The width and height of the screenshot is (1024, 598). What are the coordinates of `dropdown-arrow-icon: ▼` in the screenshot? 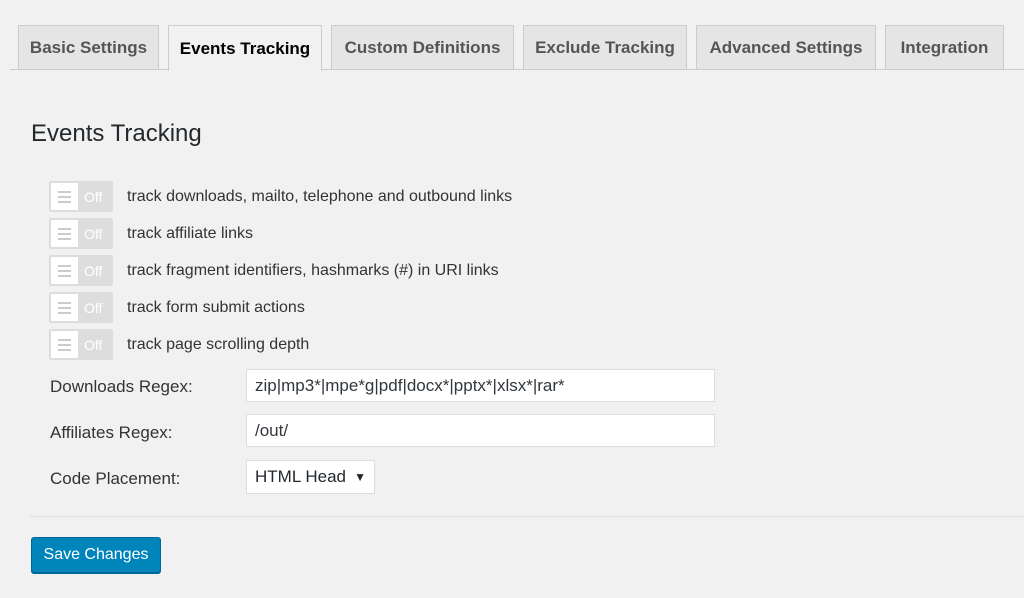 It's located at (360, 477).